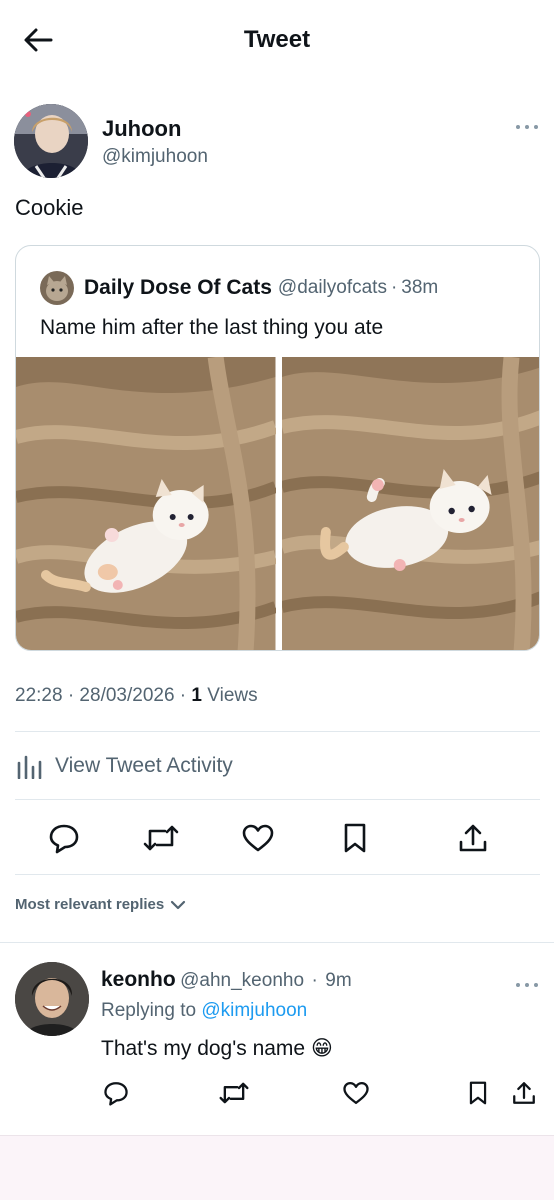  Describe the element at coordinates (277, 838) in the screenshot. I see `tweet-actions` at that location.